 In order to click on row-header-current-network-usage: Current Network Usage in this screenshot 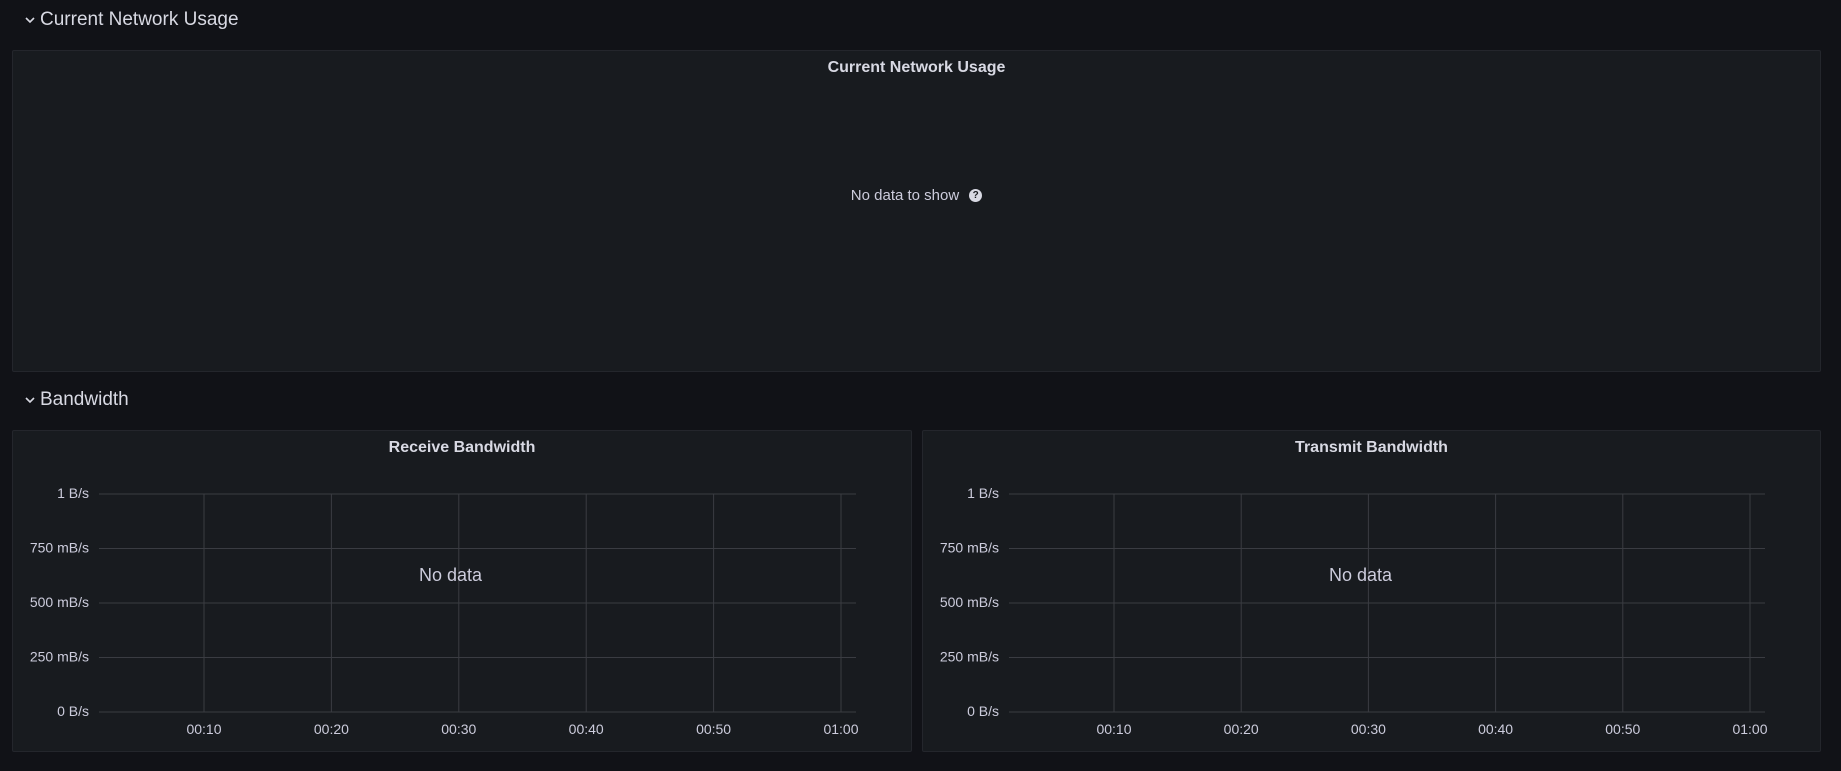, I will do `click(131, 20)`.